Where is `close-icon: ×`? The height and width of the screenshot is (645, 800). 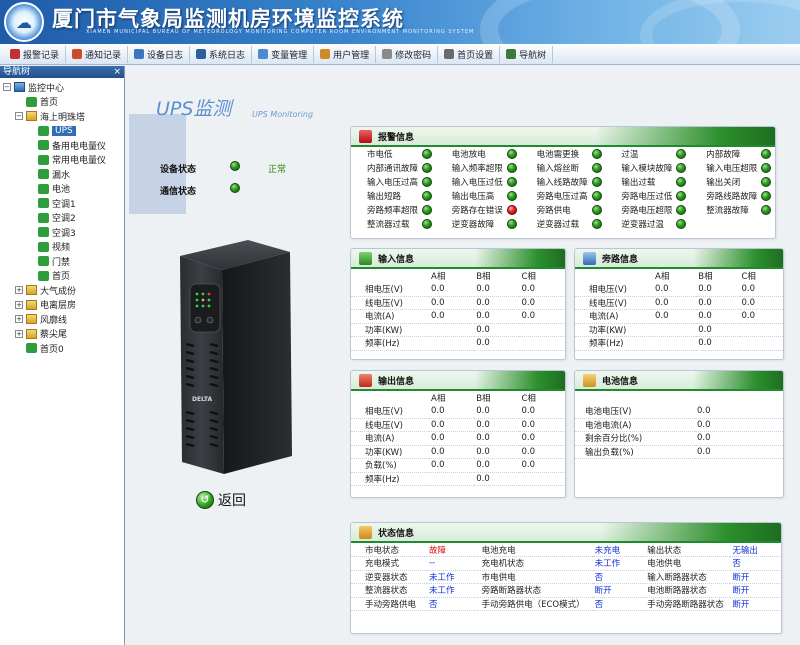 close-icon: × is located at coordinates (117, 72).